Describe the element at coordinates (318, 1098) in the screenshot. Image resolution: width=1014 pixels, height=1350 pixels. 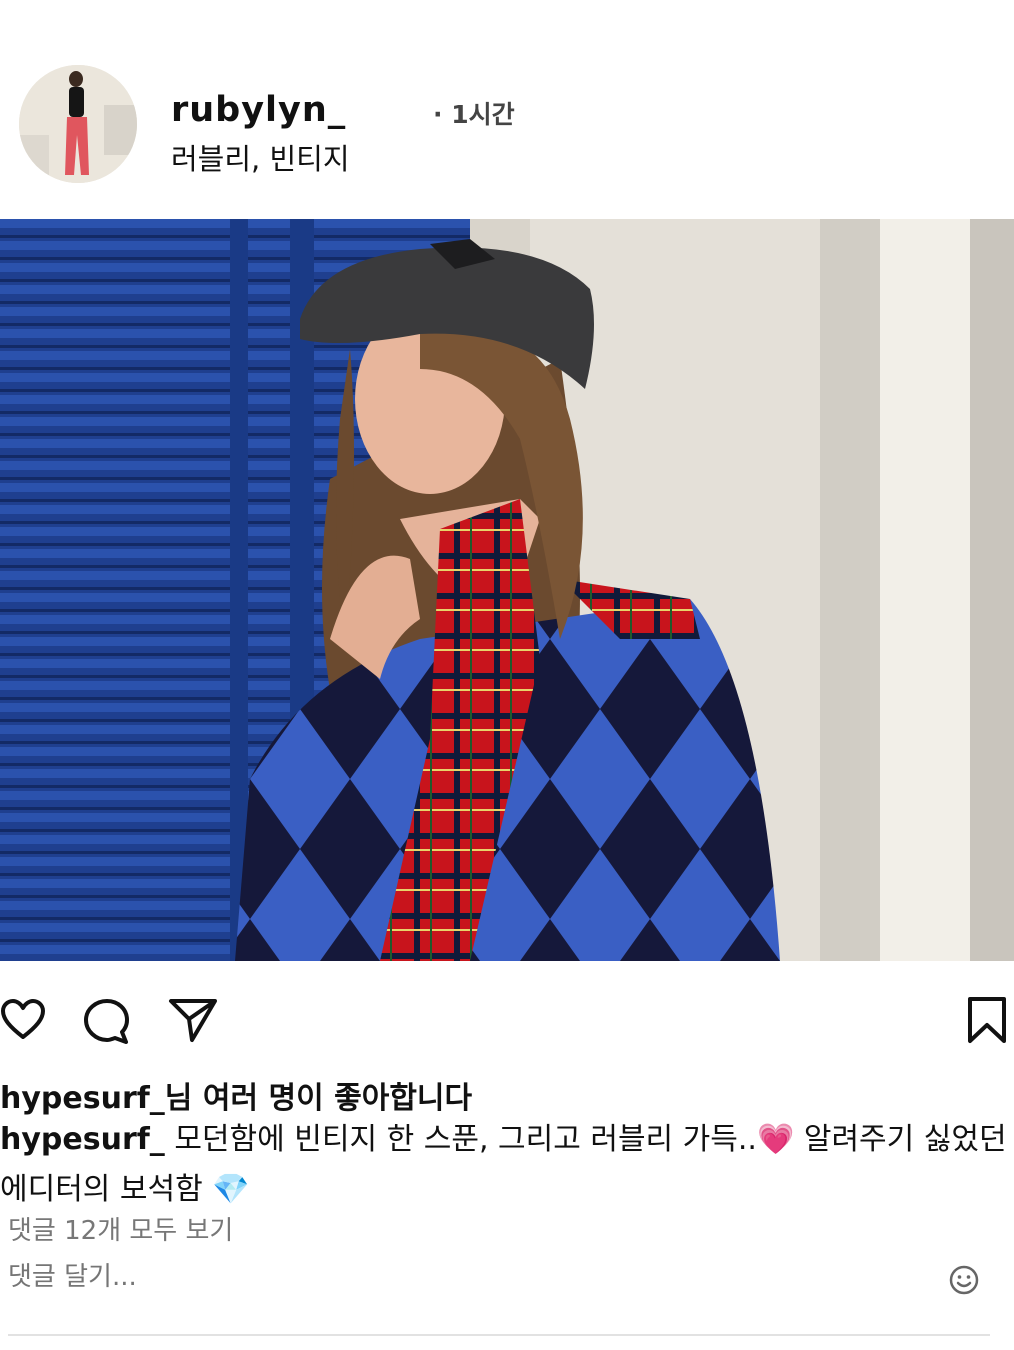
I see `likes-text: 님 여러 명이 좋아합니다` at that location.